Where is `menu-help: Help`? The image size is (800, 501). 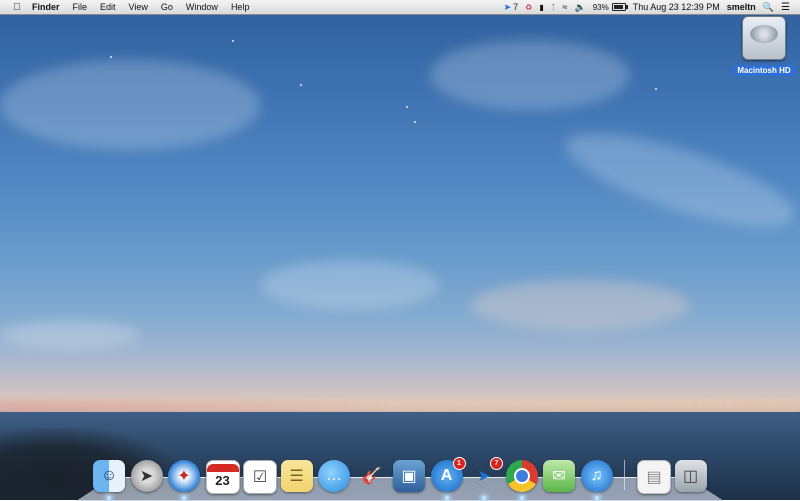
menu-help: Help is located at coordinates (240, 7).